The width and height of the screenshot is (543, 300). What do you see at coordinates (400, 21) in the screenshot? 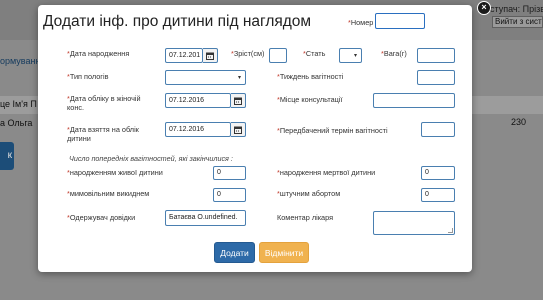
I see `number-input` at bounding box center [400, 21].